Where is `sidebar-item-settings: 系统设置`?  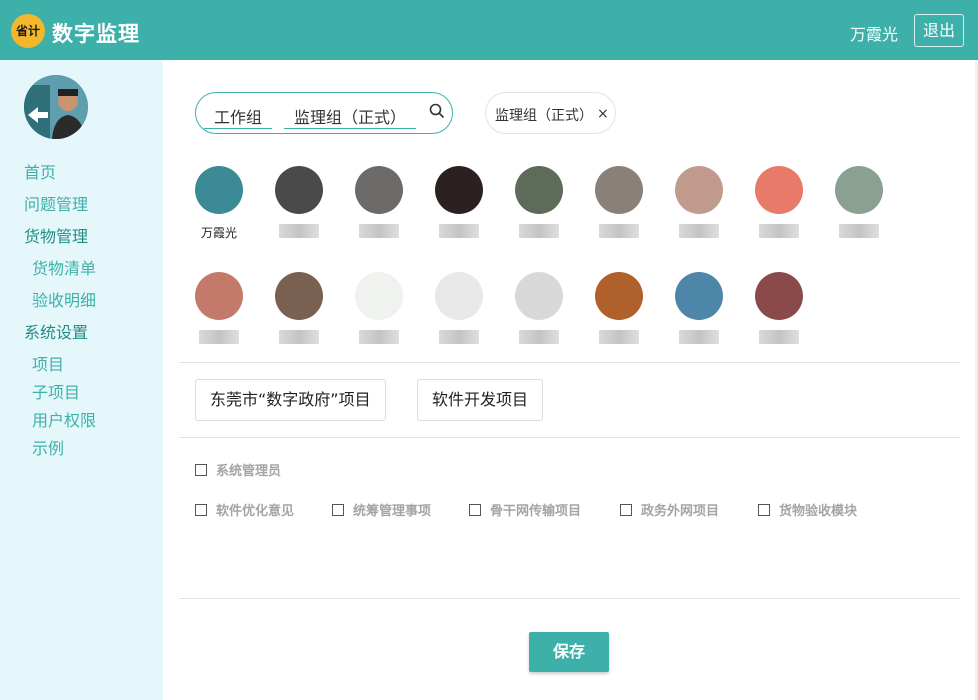 sidebar-item-settings: 系统设置 is located at coordinates (56, 331).